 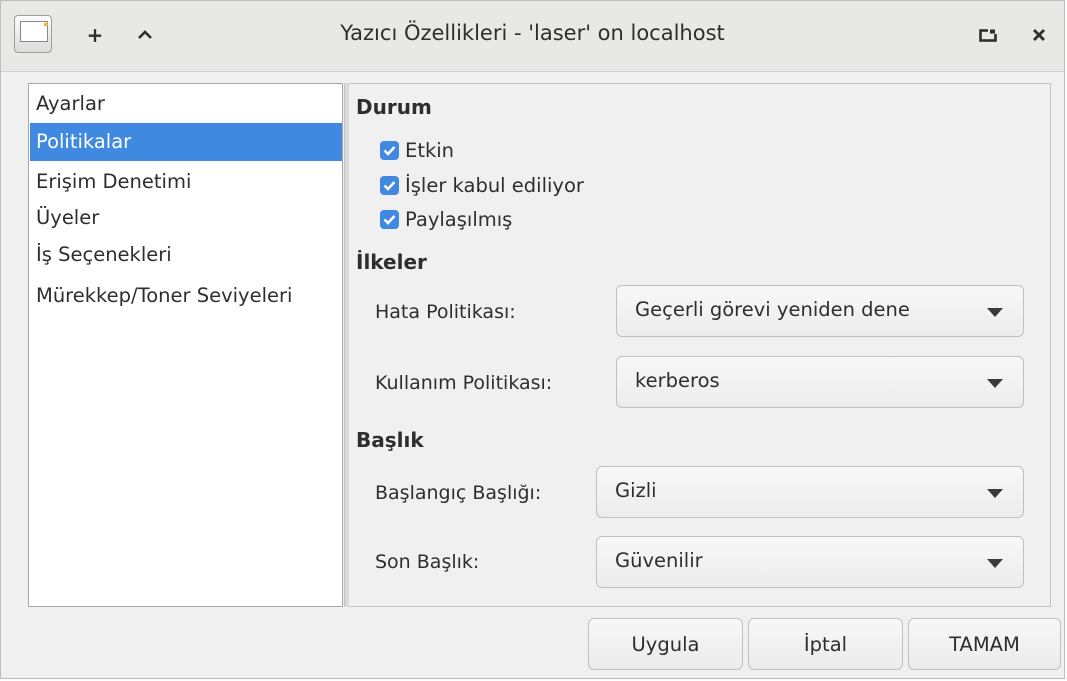 I want to click on sidebar-item-access-control: Erişim Denetimi, so click(x=186, y=182).